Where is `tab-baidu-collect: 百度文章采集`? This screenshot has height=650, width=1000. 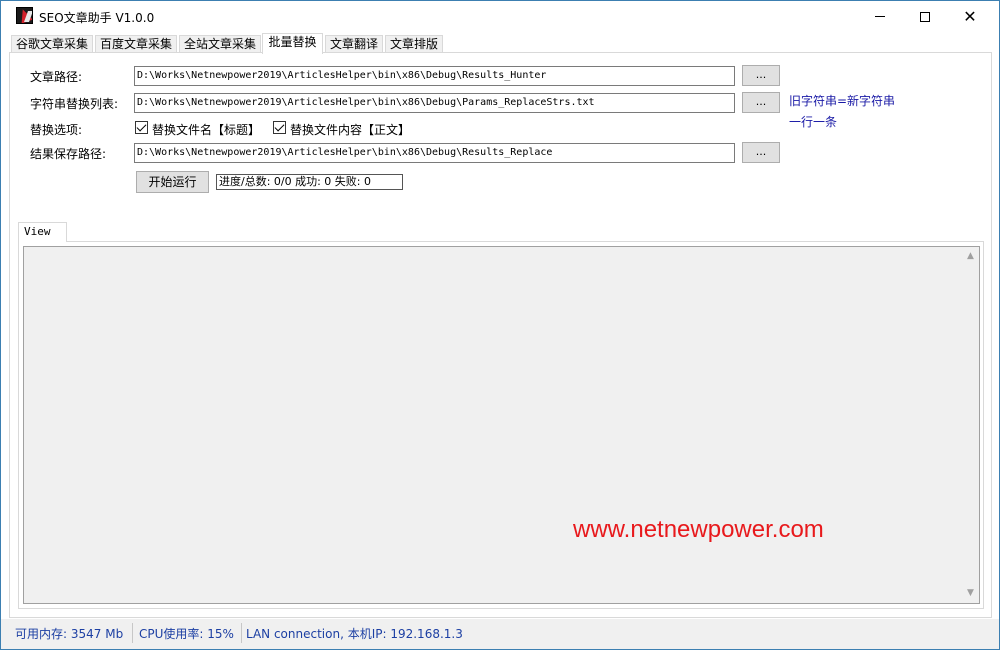
tab-baidu-collect: 百度文章采集 is located at coordinates (136, 44).